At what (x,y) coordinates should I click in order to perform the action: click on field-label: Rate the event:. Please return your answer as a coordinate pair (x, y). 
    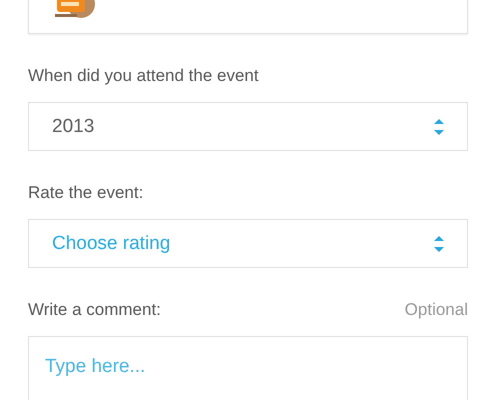
    Looking at the image, I should click on (86, 193).